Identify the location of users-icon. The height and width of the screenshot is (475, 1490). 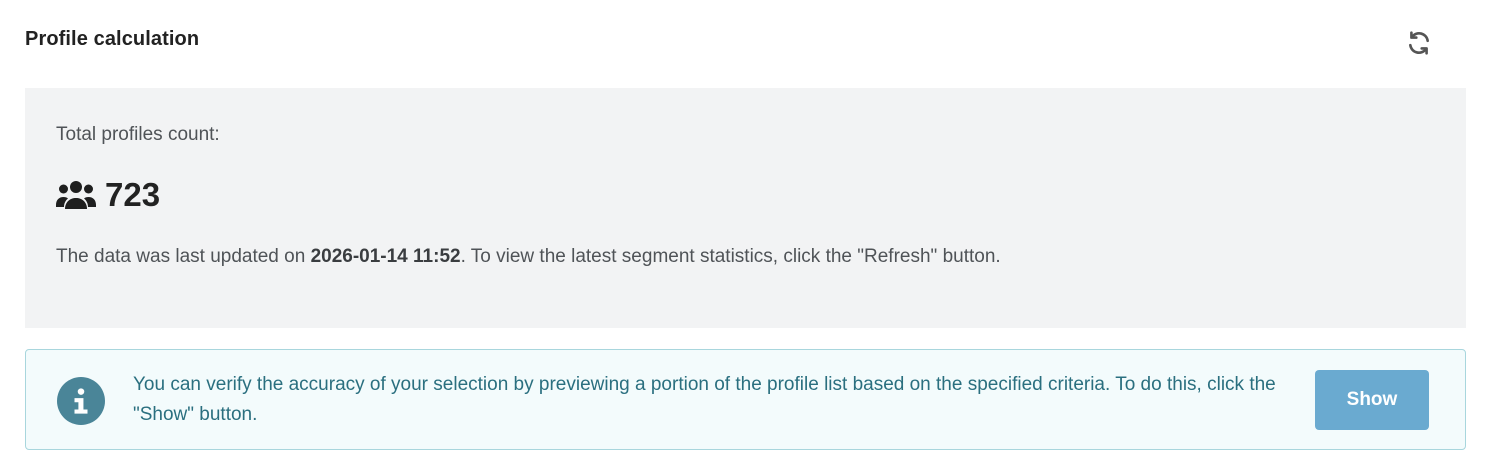
(76, 194).